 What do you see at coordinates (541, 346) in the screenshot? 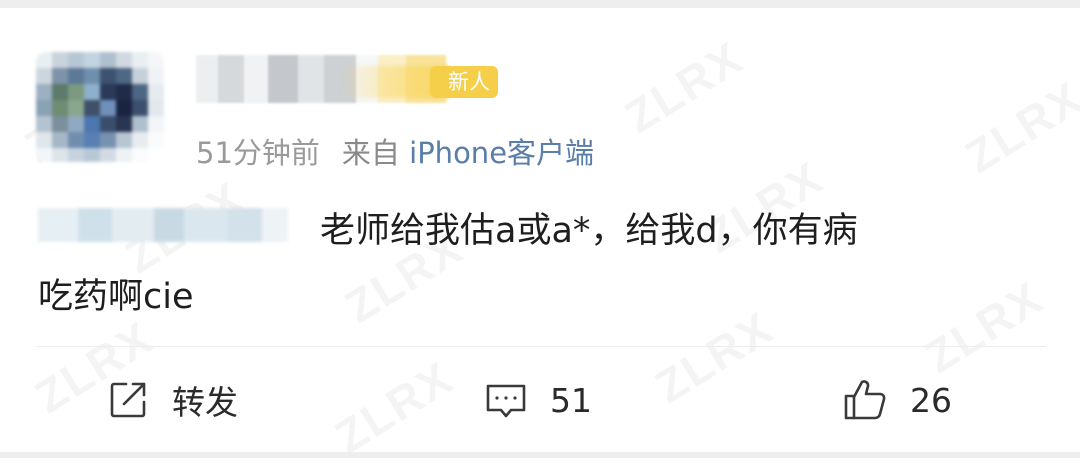
I see `divider` at bounding box center [541, 346].